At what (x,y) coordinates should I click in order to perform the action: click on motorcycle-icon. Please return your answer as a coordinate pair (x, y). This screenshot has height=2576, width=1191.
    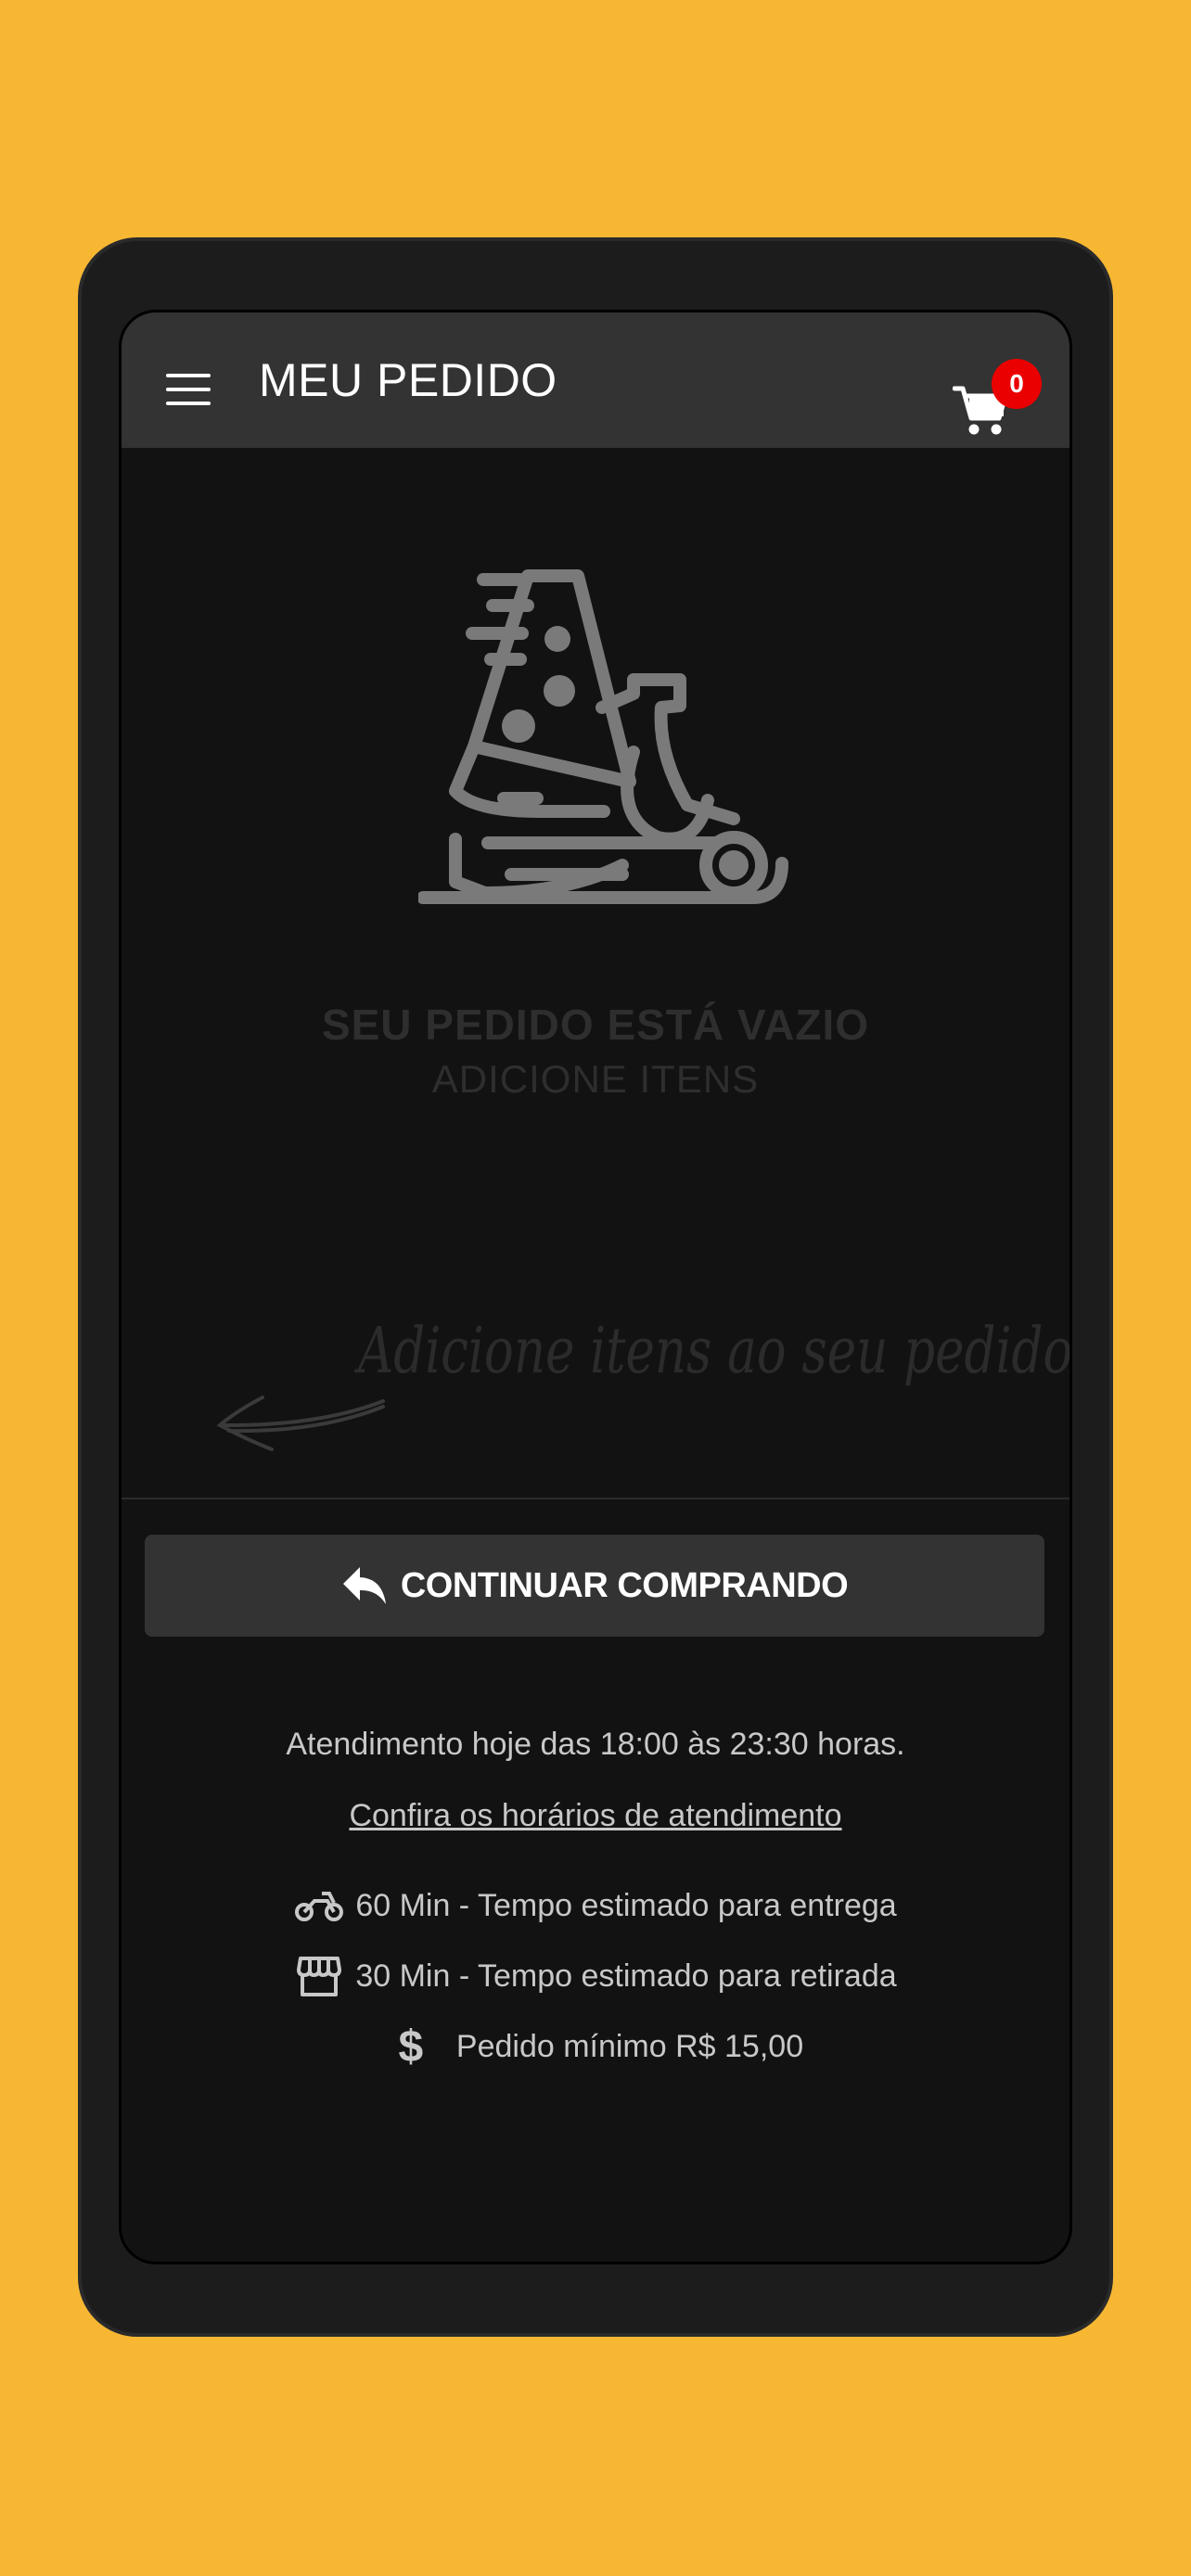
    Looking at the image, I should click on (319, 1906).